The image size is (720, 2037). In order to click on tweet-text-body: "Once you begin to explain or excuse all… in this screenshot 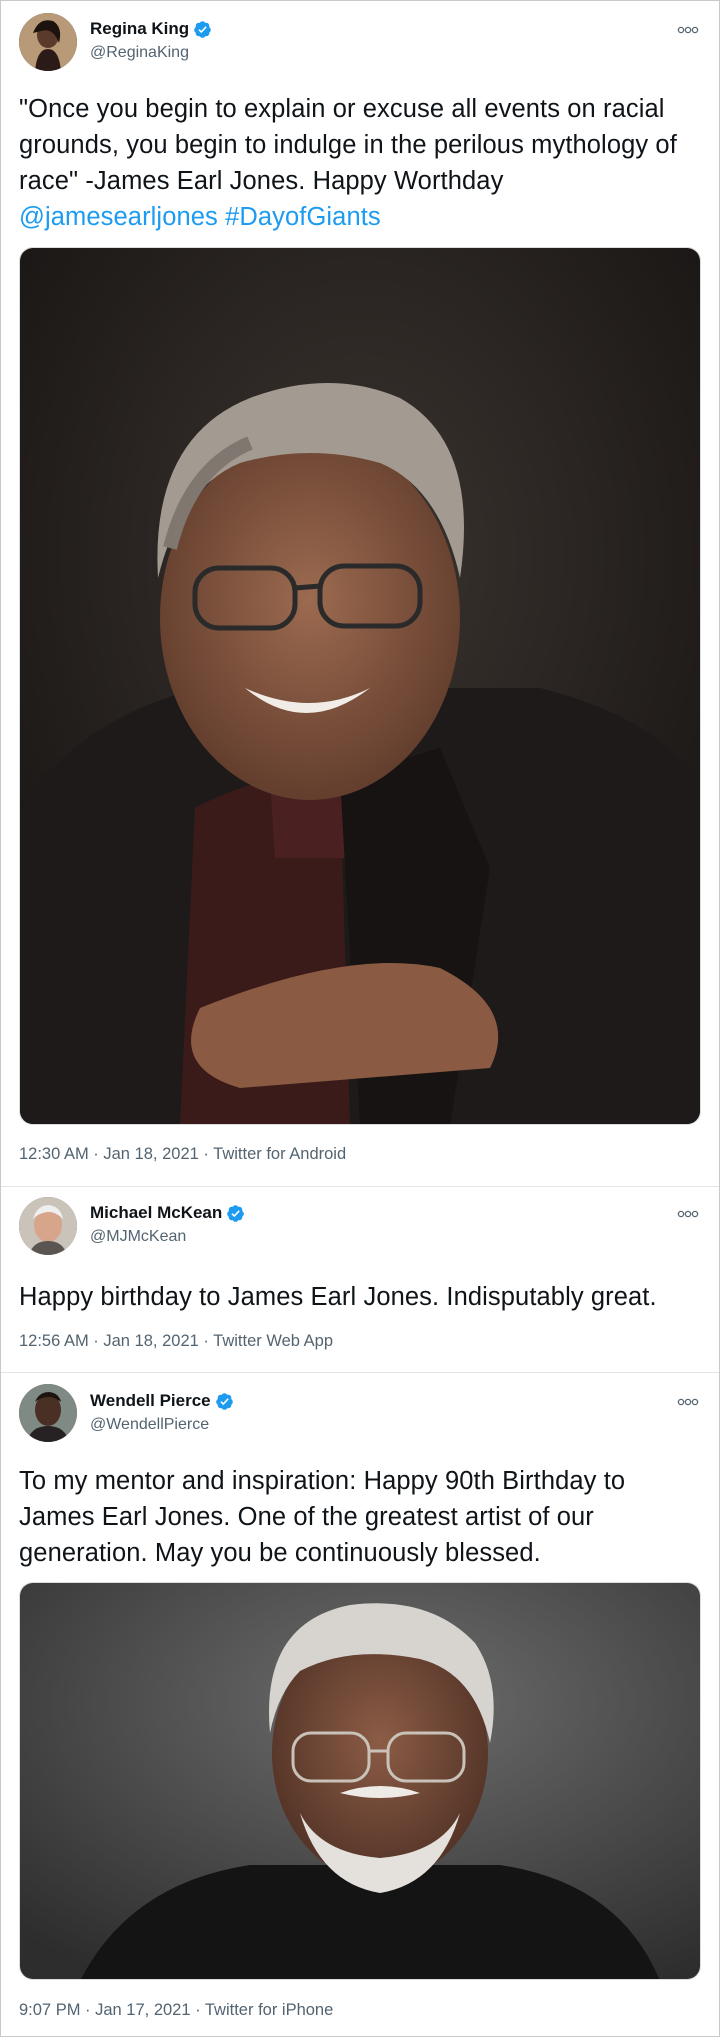, I will do `click(348, 145)`.